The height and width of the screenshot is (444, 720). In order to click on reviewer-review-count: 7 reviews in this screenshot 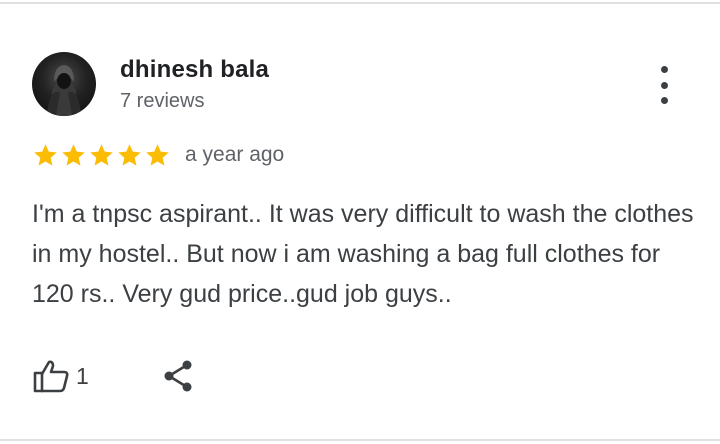, I will do `click(162, 101)`.